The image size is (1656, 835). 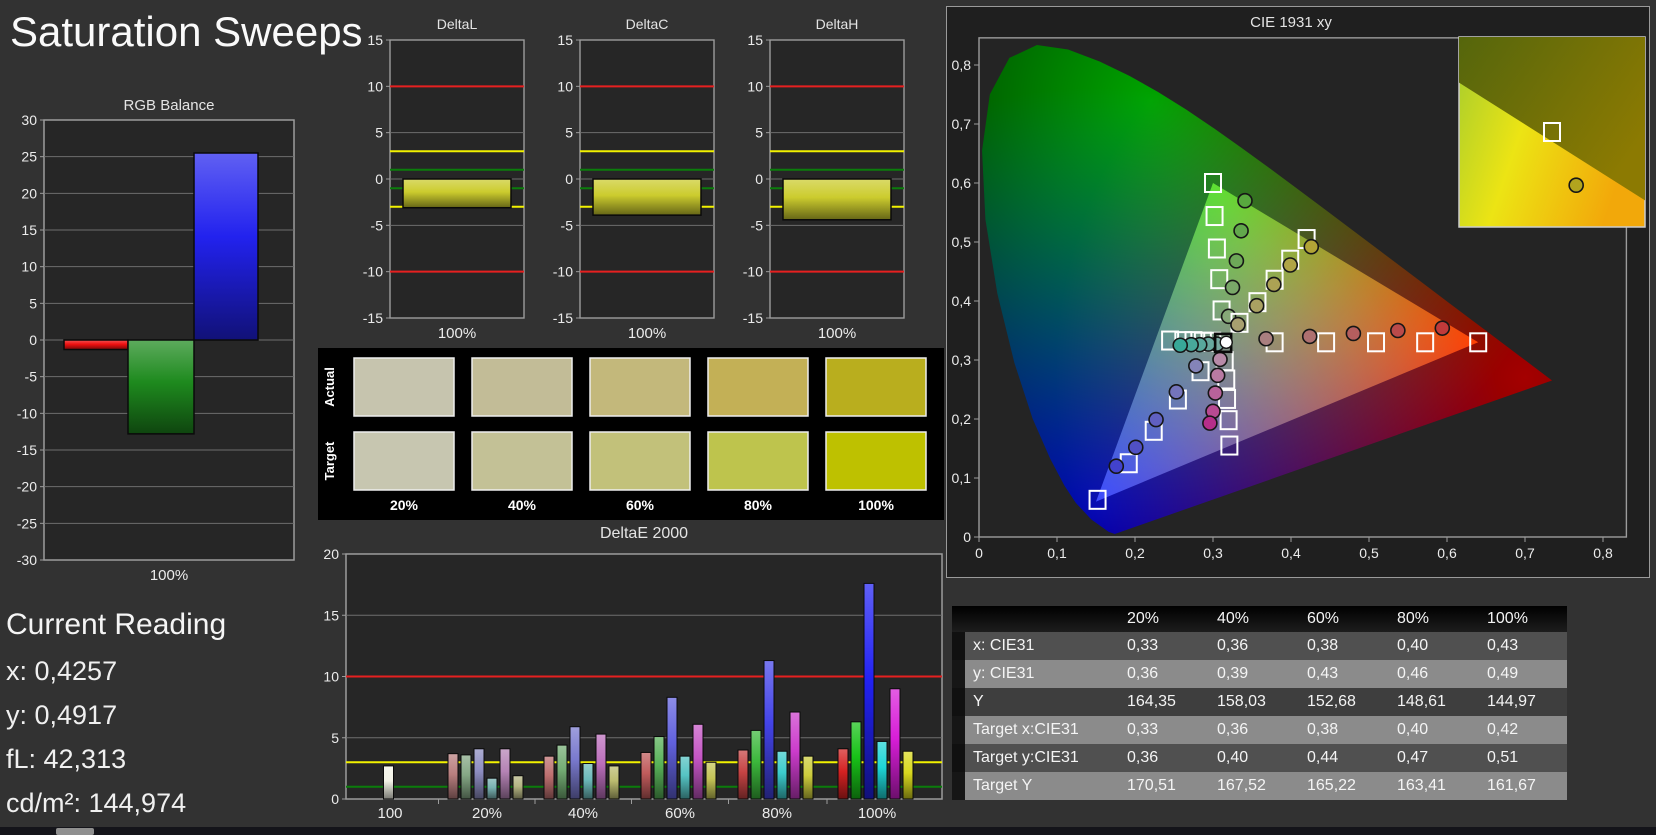 What do you see at coordinates (29, 193) in the screenshot?
I see `svg-text: 20` at bounding box center [29, 193].